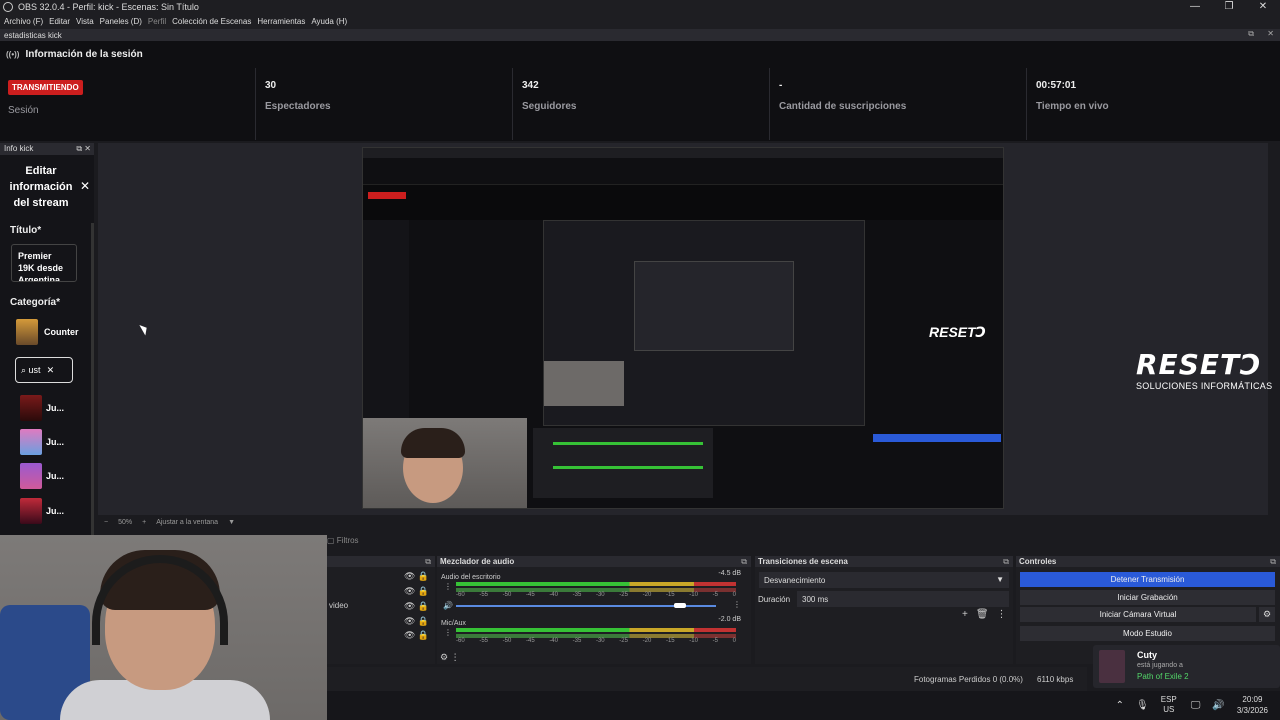 This screenshot has height=720, width=1280. Describe the element at coordinates (903, 599) in the screenshot. I see `duration-input: 300 ms` at that location.